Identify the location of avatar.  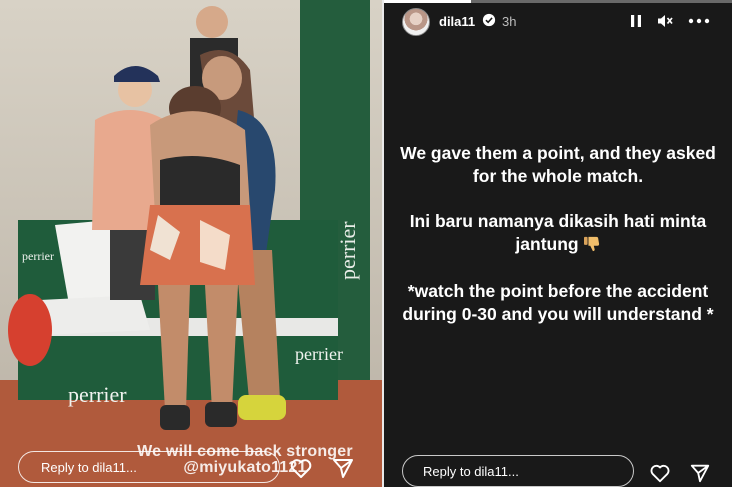
(416, 22).